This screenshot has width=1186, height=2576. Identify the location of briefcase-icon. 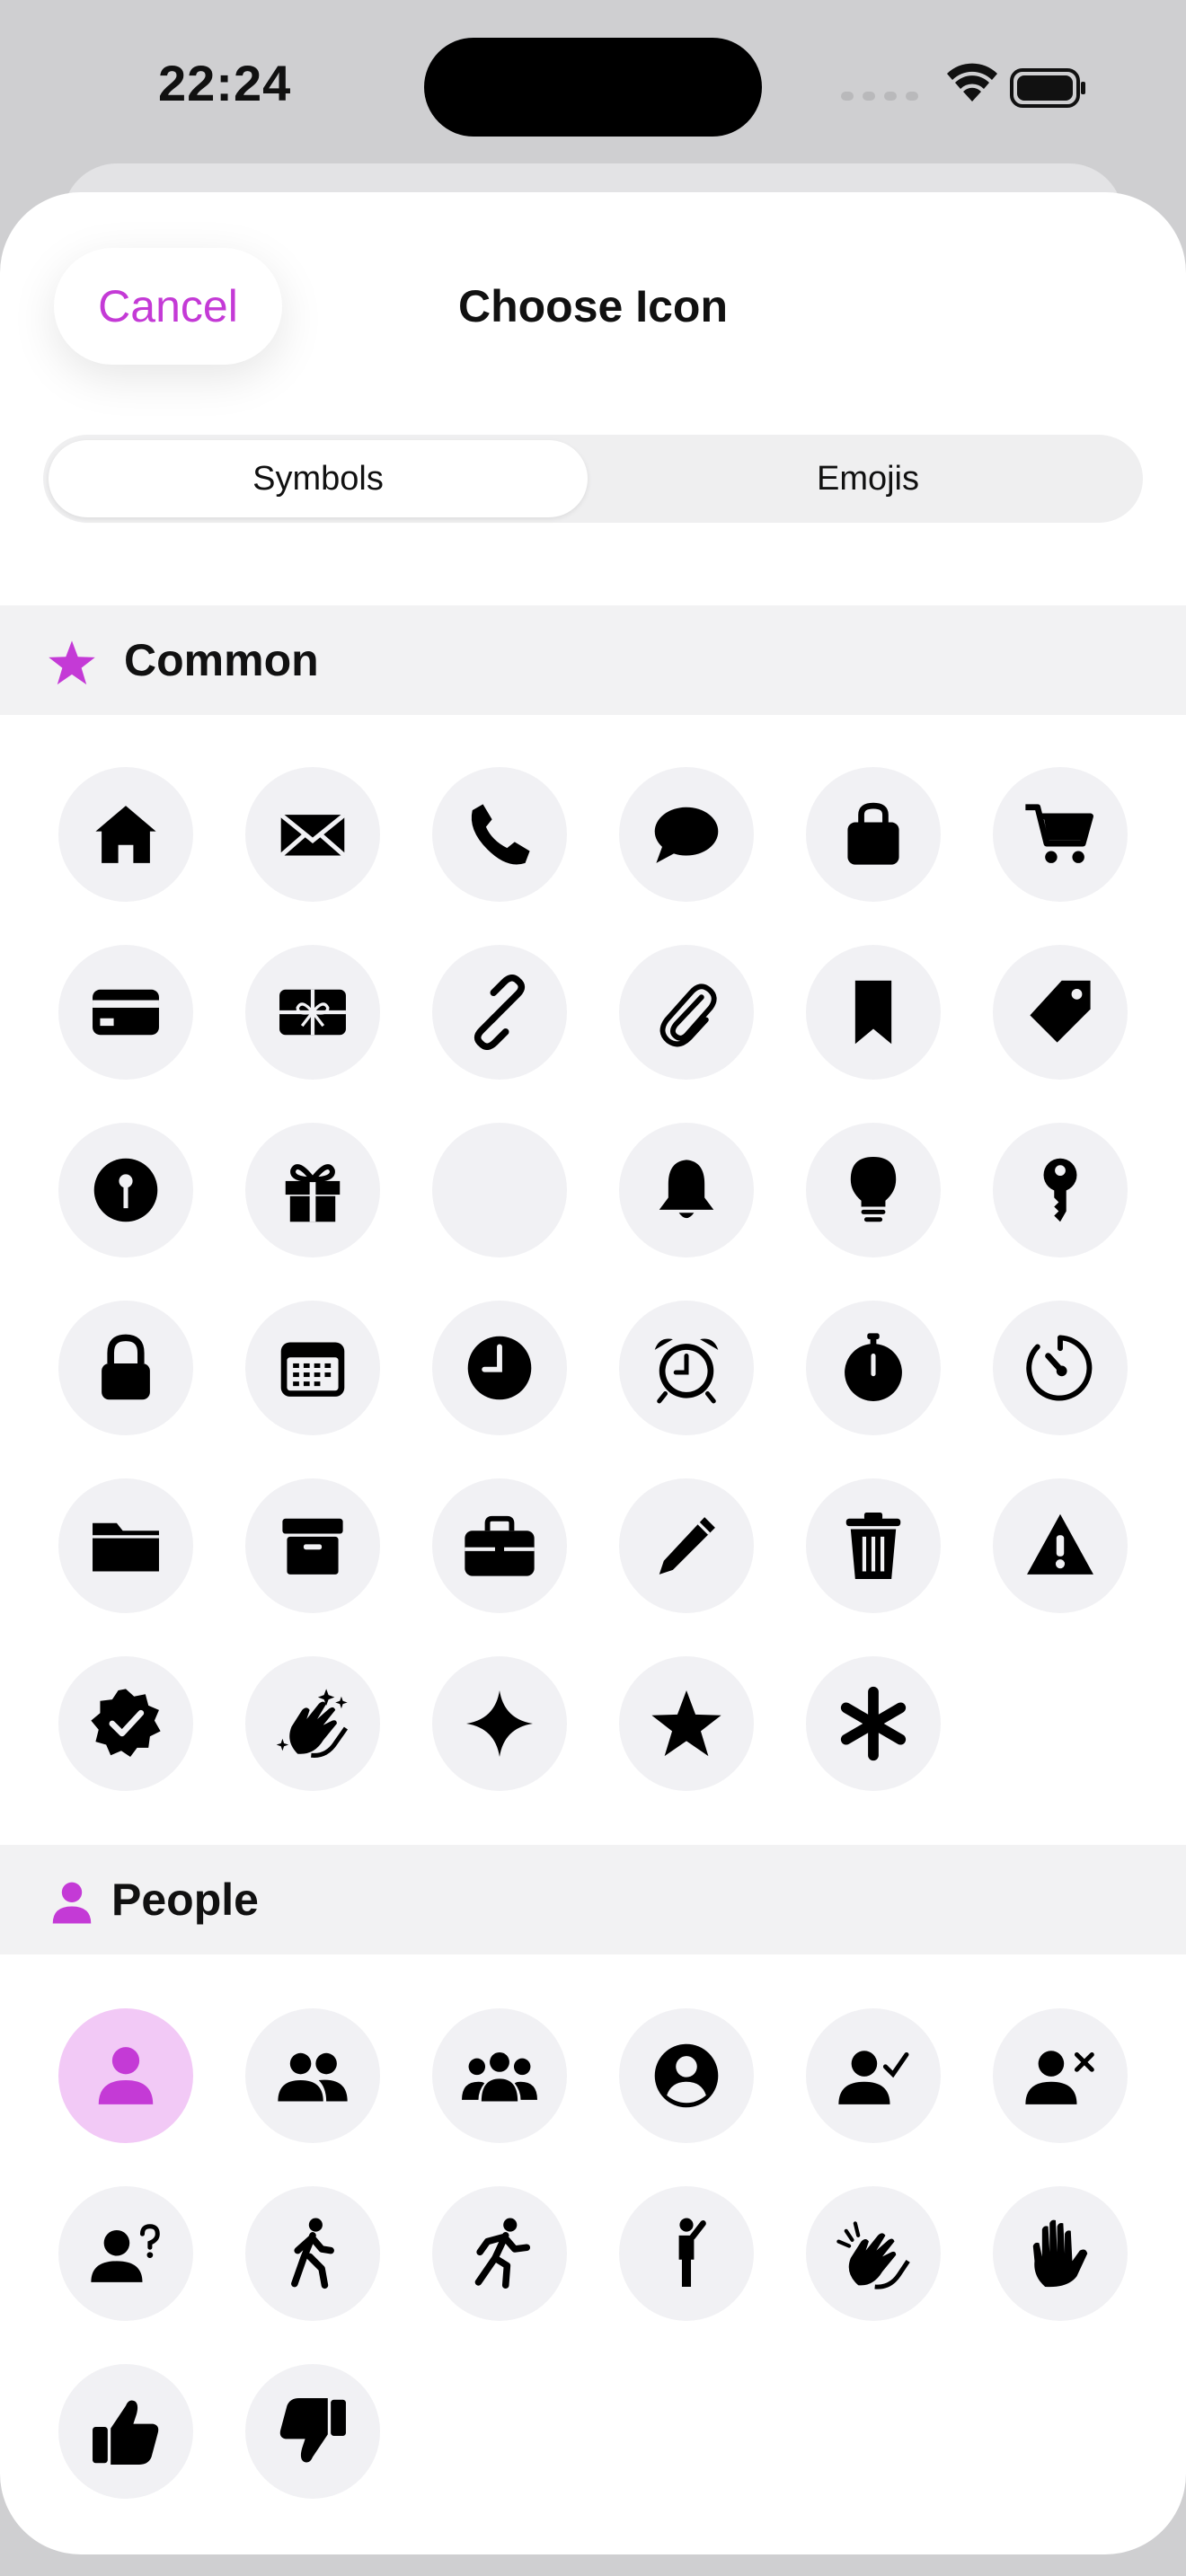
(500, 1545).